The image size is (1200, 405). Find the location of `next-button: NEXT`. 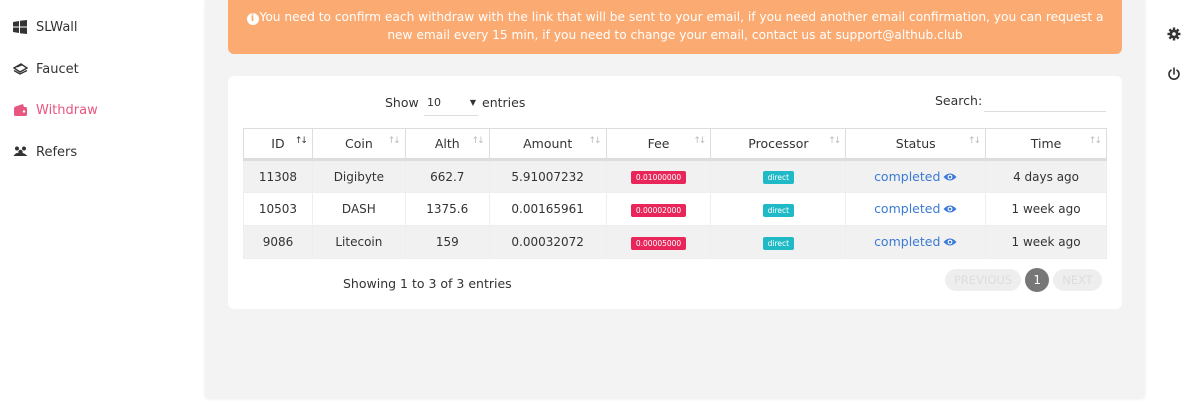

next-button: NEXT is located at coordinates (1077, 280).